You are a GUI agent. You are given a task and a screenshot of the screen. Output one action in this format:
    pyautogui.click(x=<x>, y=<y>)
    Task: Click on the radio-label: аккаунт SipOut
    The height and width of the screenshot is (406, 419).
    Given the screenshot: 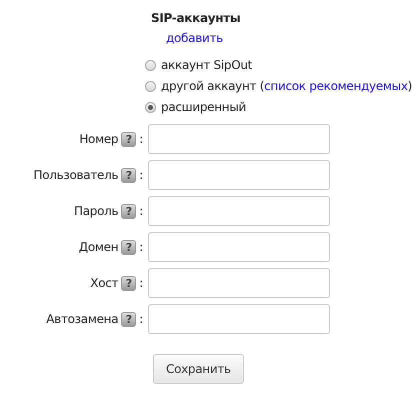 What is the action you would take?
    pyautogui.click(x=206, y=65)
    